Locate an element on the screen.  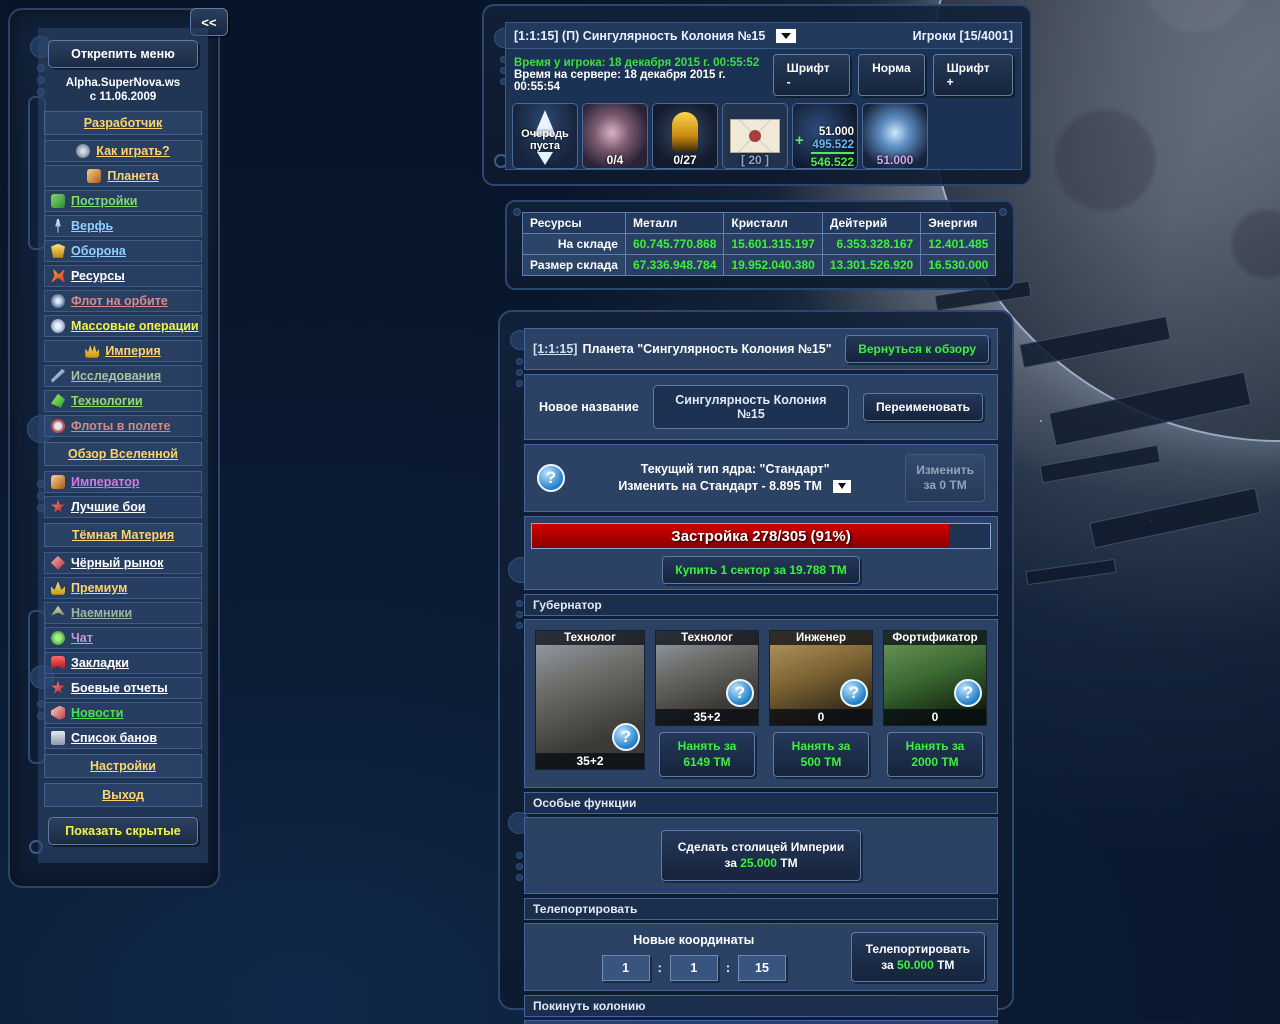
governor-portrait: Инженер ? 0 is located at coordinates (821, 678).